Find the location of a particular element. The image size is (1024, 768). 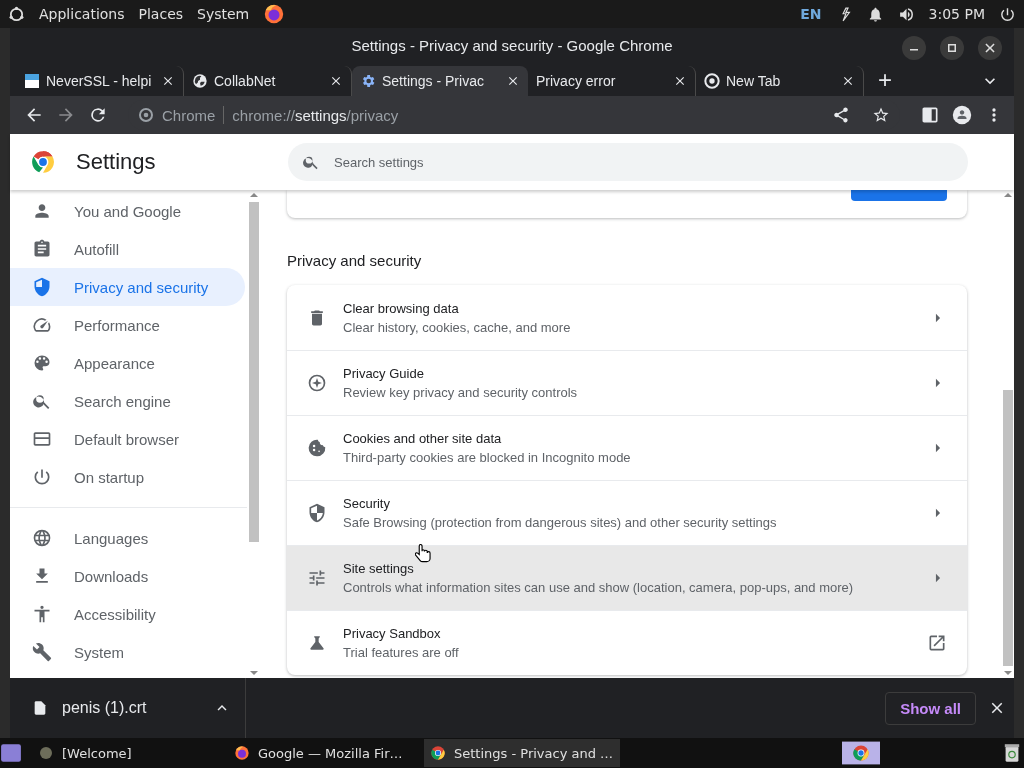

row-title: Privacy Sandbox is located at coordinates (392, 633).